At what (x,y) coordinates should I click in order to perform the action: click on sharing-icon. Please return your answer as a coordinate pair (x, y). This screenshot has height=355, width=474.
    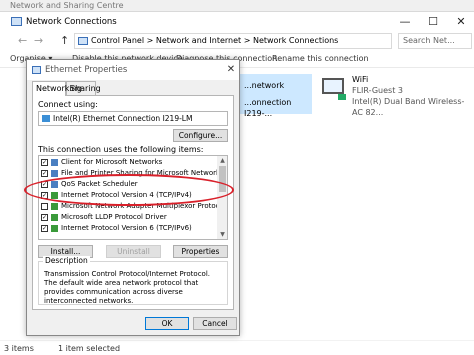
    Looking at the image, I should click on (54, 173).